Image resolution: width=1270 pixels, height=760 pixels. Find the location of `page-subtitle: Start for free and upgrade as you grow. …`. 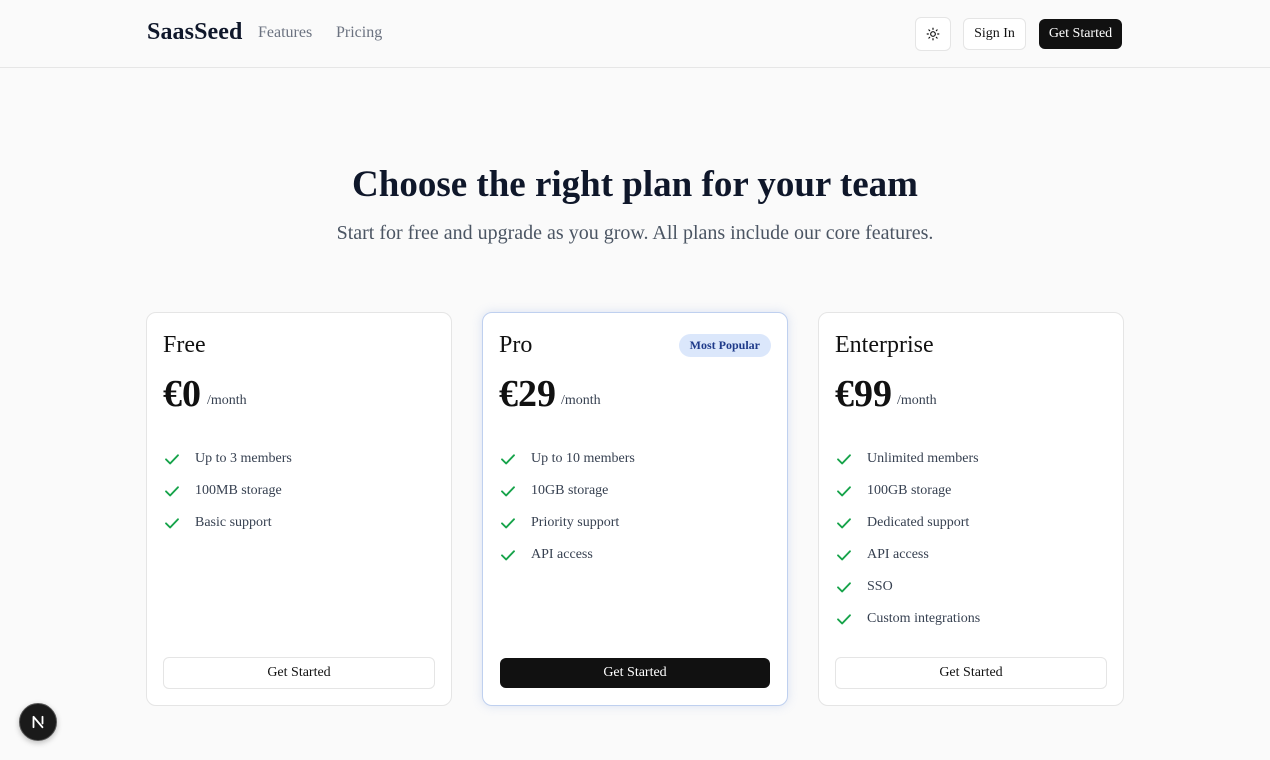

page-subtitle: Start for free and upgrade as you grow. … is located at coordinates (635, 233).